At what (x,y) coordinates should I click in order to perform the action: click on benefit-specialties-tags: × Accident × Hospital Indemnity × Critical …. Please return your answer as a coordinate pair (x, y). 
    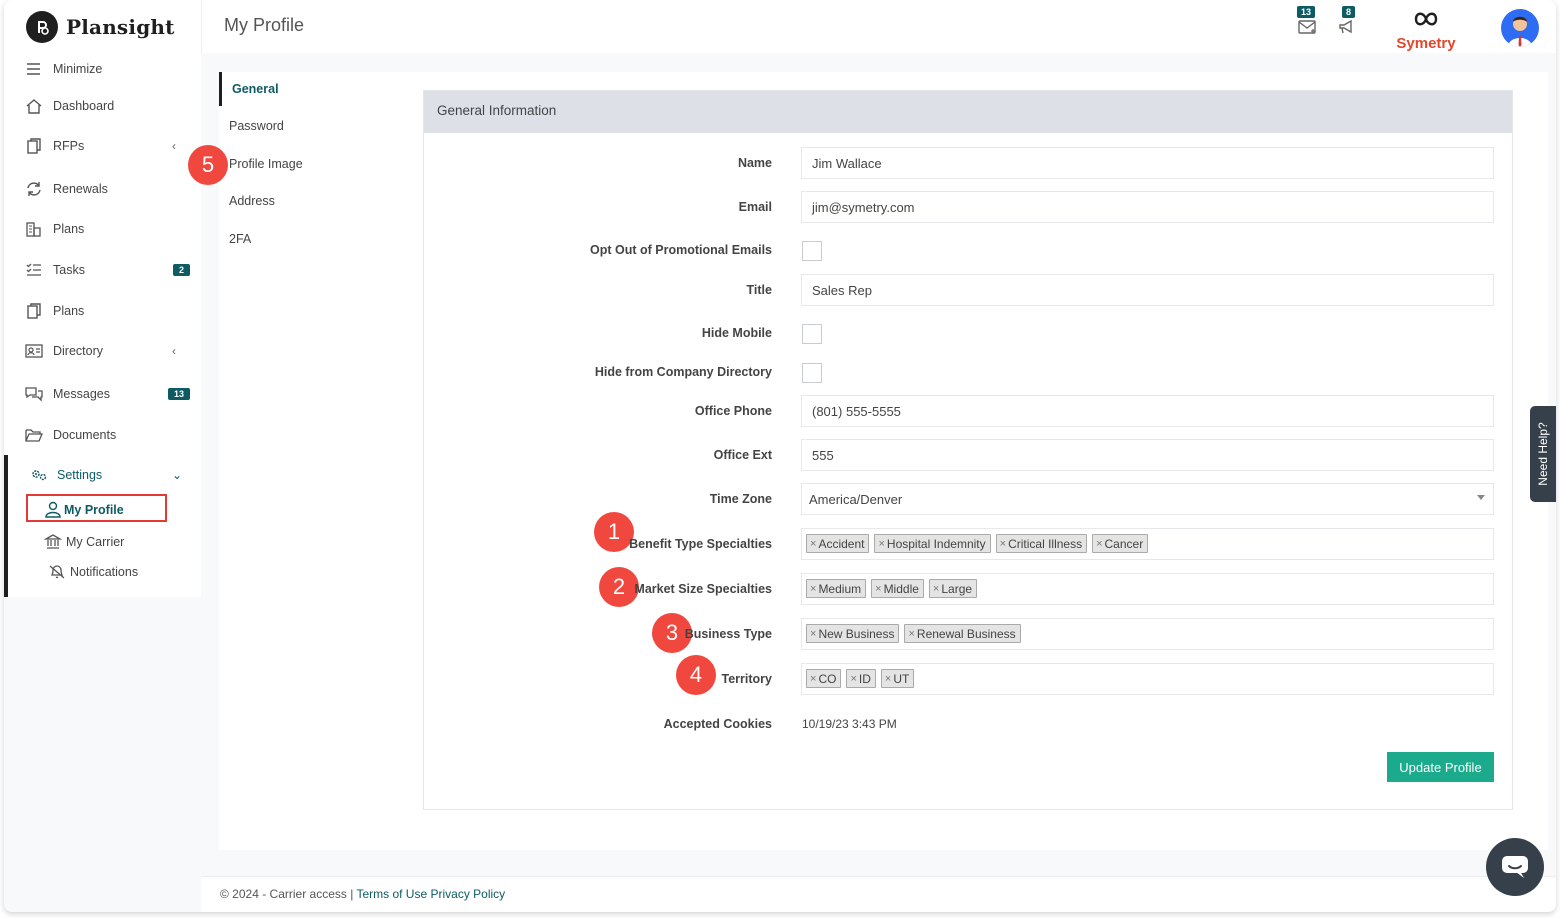
    Looking at the image, I should click on (1147, 544).